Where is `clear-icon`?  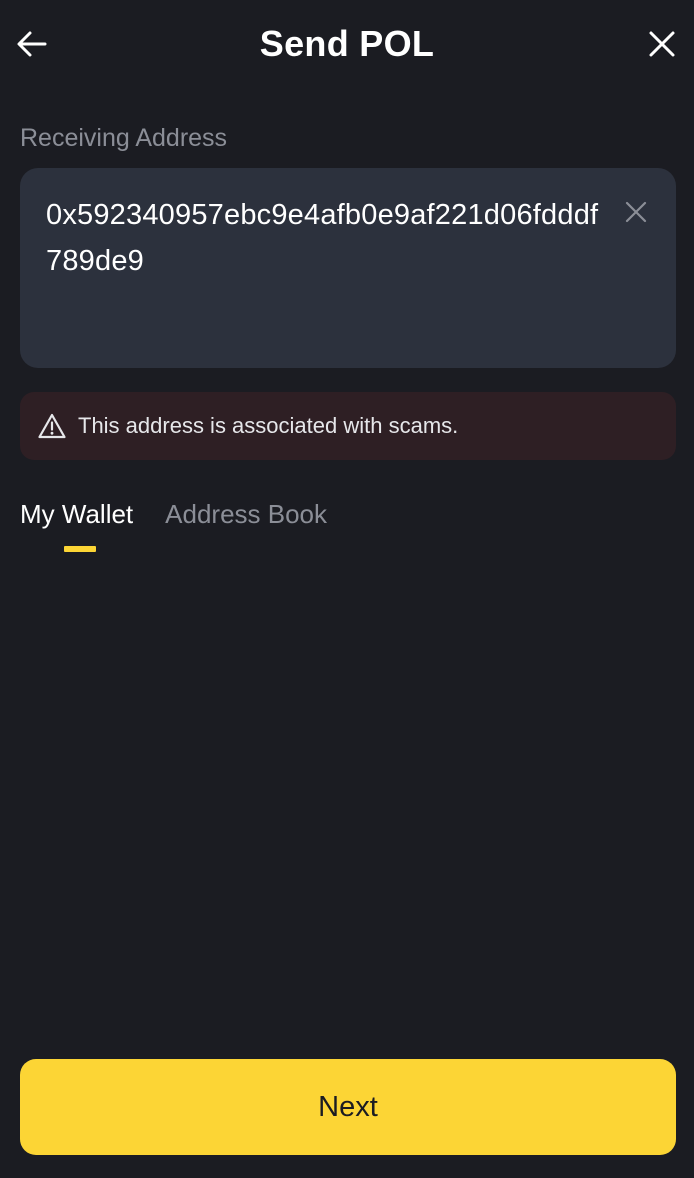
clear-icon is located at coordinates (636, 212).